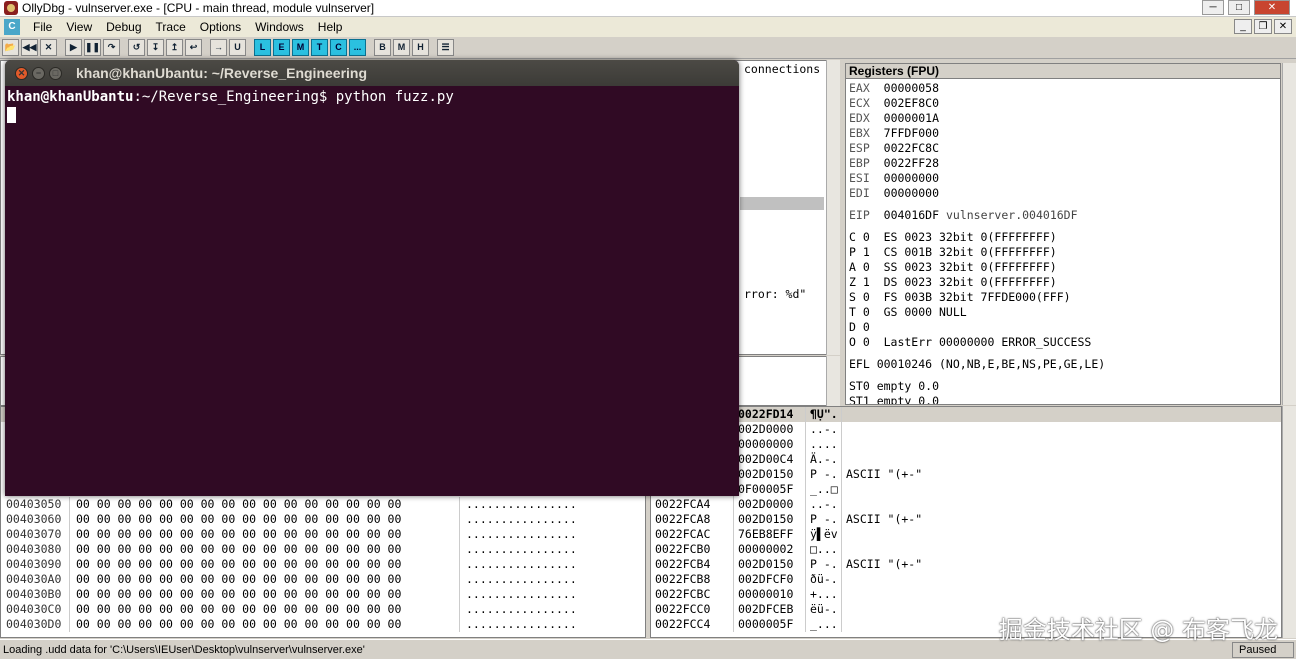  I want to click on fpu-row: ST0 empty 0.0, so click(1064, 386).